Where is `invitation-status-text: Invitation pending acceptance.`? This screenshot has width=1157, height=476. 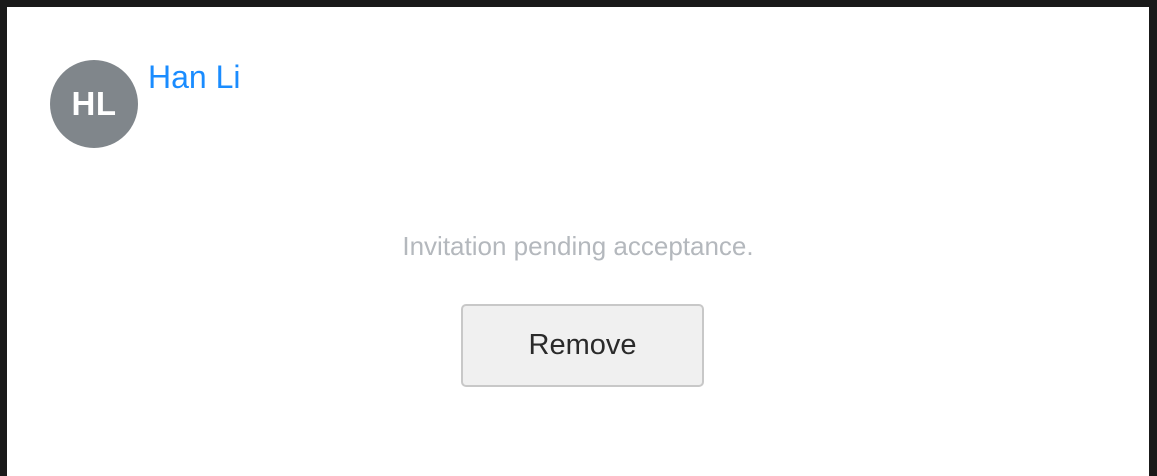 invitation-status-text: Invitation pending acceptance. is located at coordinates (578, 246).